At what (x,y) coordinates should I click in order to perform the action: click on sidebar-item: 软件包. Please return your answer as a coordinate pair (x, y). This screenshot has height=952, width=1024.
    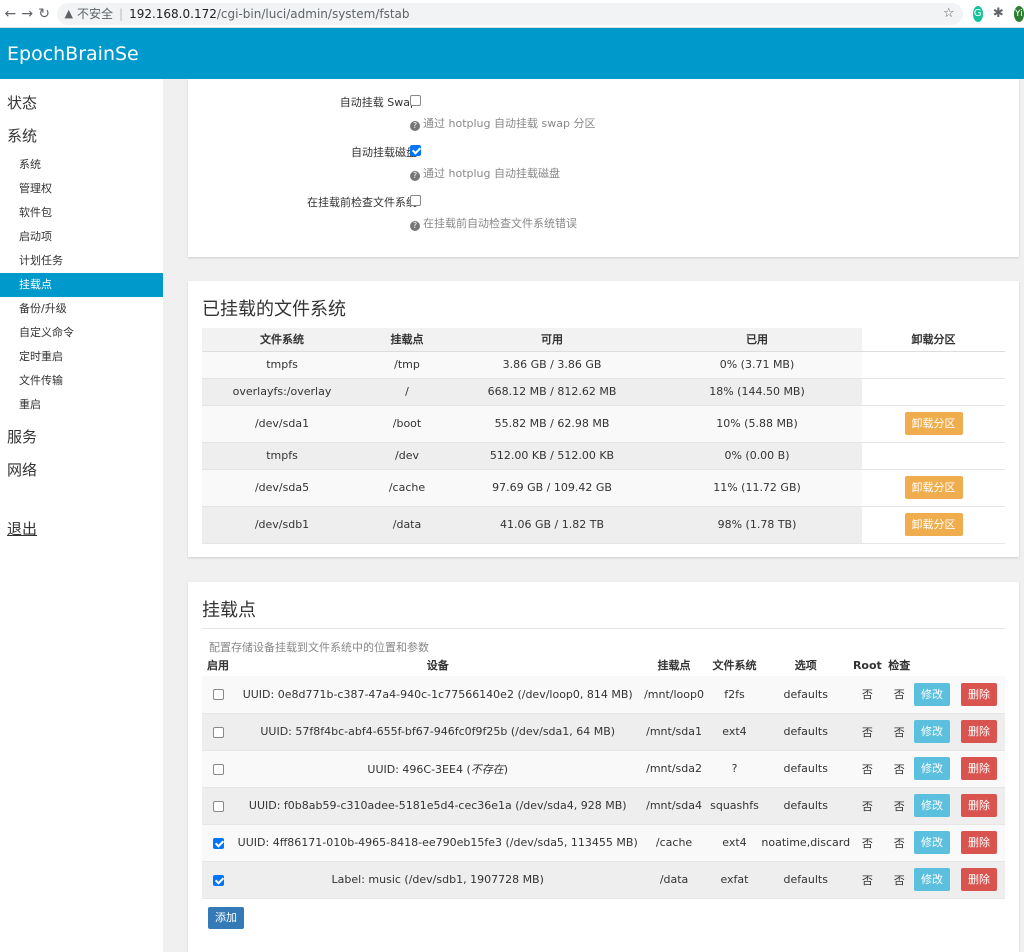
    Looking at the image, I should click on (81, 213).